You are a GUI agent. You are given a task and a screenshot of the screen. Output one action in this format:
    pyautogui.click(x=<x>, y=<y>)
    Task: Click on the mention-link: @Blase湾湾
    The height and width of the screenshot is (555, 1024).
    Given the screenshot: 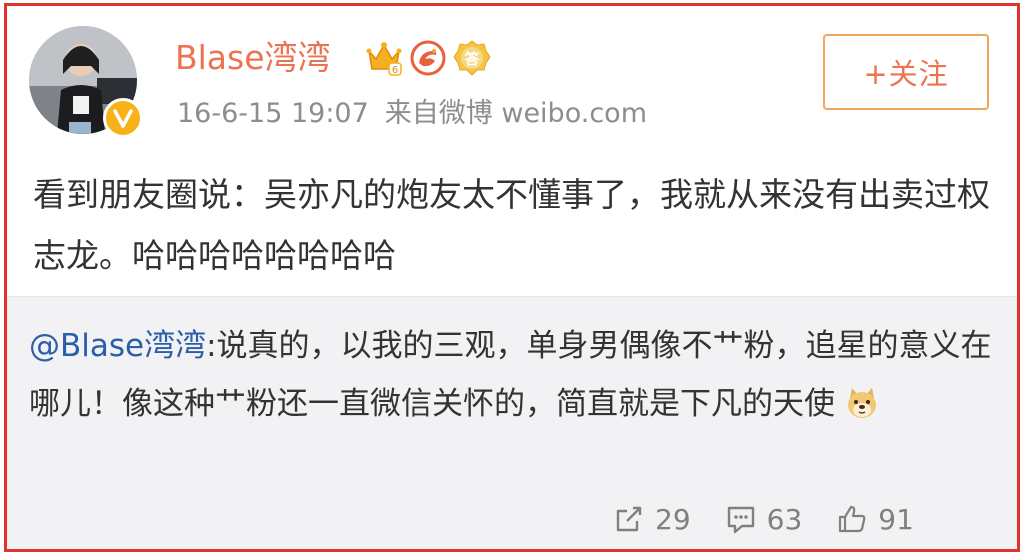 What is the action you would take?
    pyautogui.click(x=117, y=346)
    